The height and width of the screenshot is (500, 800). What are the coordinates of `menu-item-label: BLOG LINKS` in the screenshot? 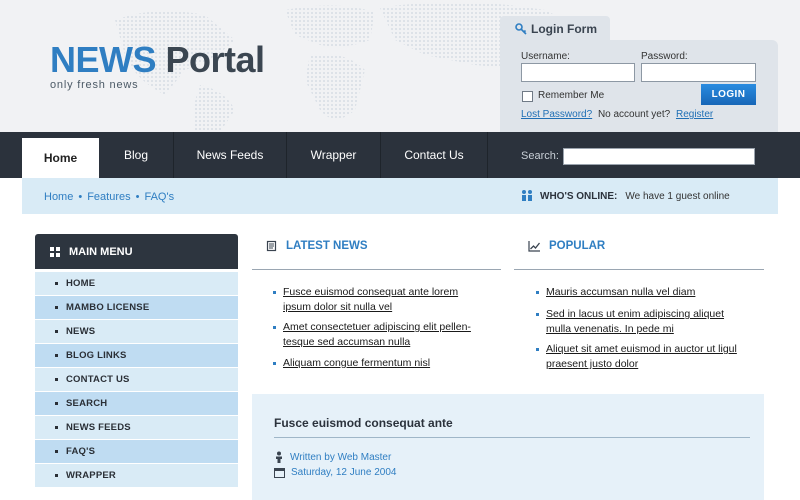 It's located at (96, 355).